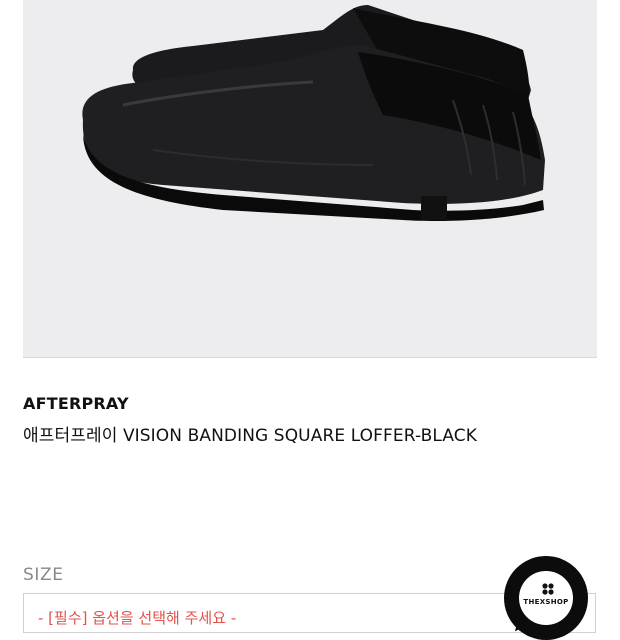 The height and width of the screenshot is (640, 620). What do you see at coordinates (137, 618) in the screenshot?
I see `size-select-placeholder: - [필수] 옵션을 선택해 주세요 -` at bounding box center [137, 618].